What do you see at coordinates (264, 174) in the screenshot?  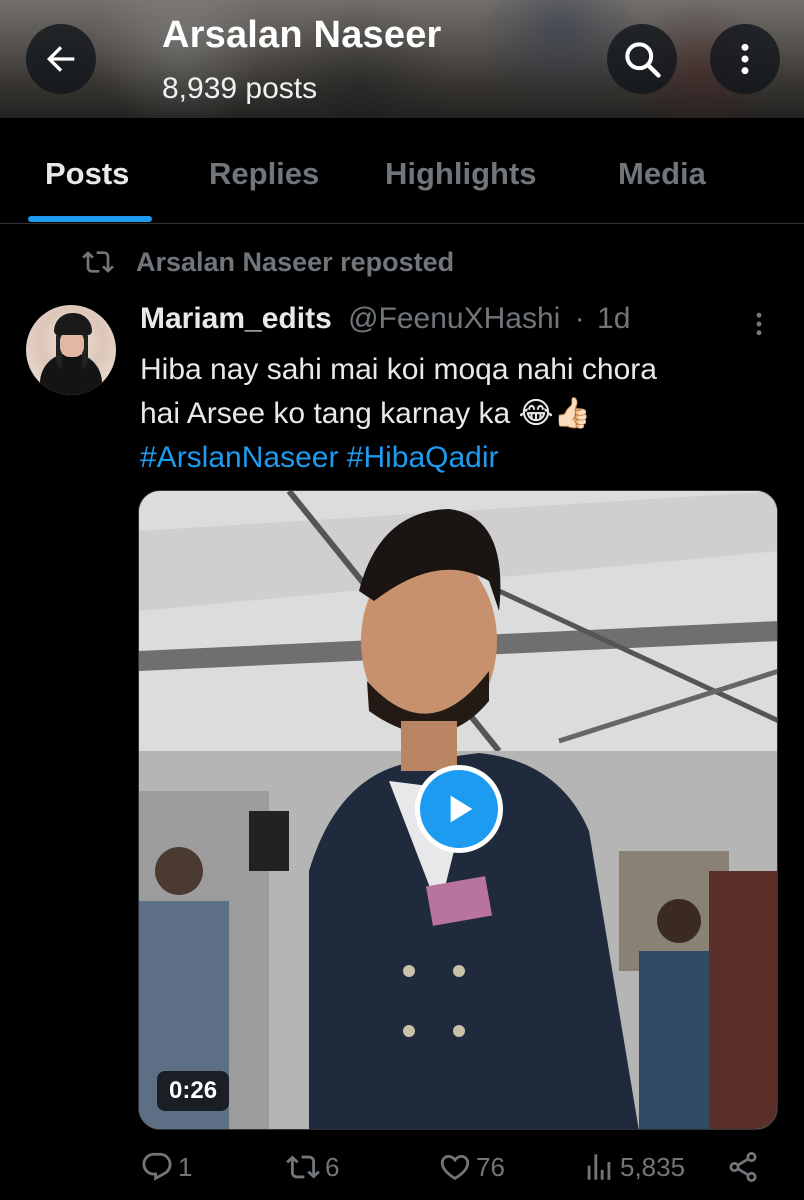 I see `tab-replies: Replies` at bounding box center [264, 174].